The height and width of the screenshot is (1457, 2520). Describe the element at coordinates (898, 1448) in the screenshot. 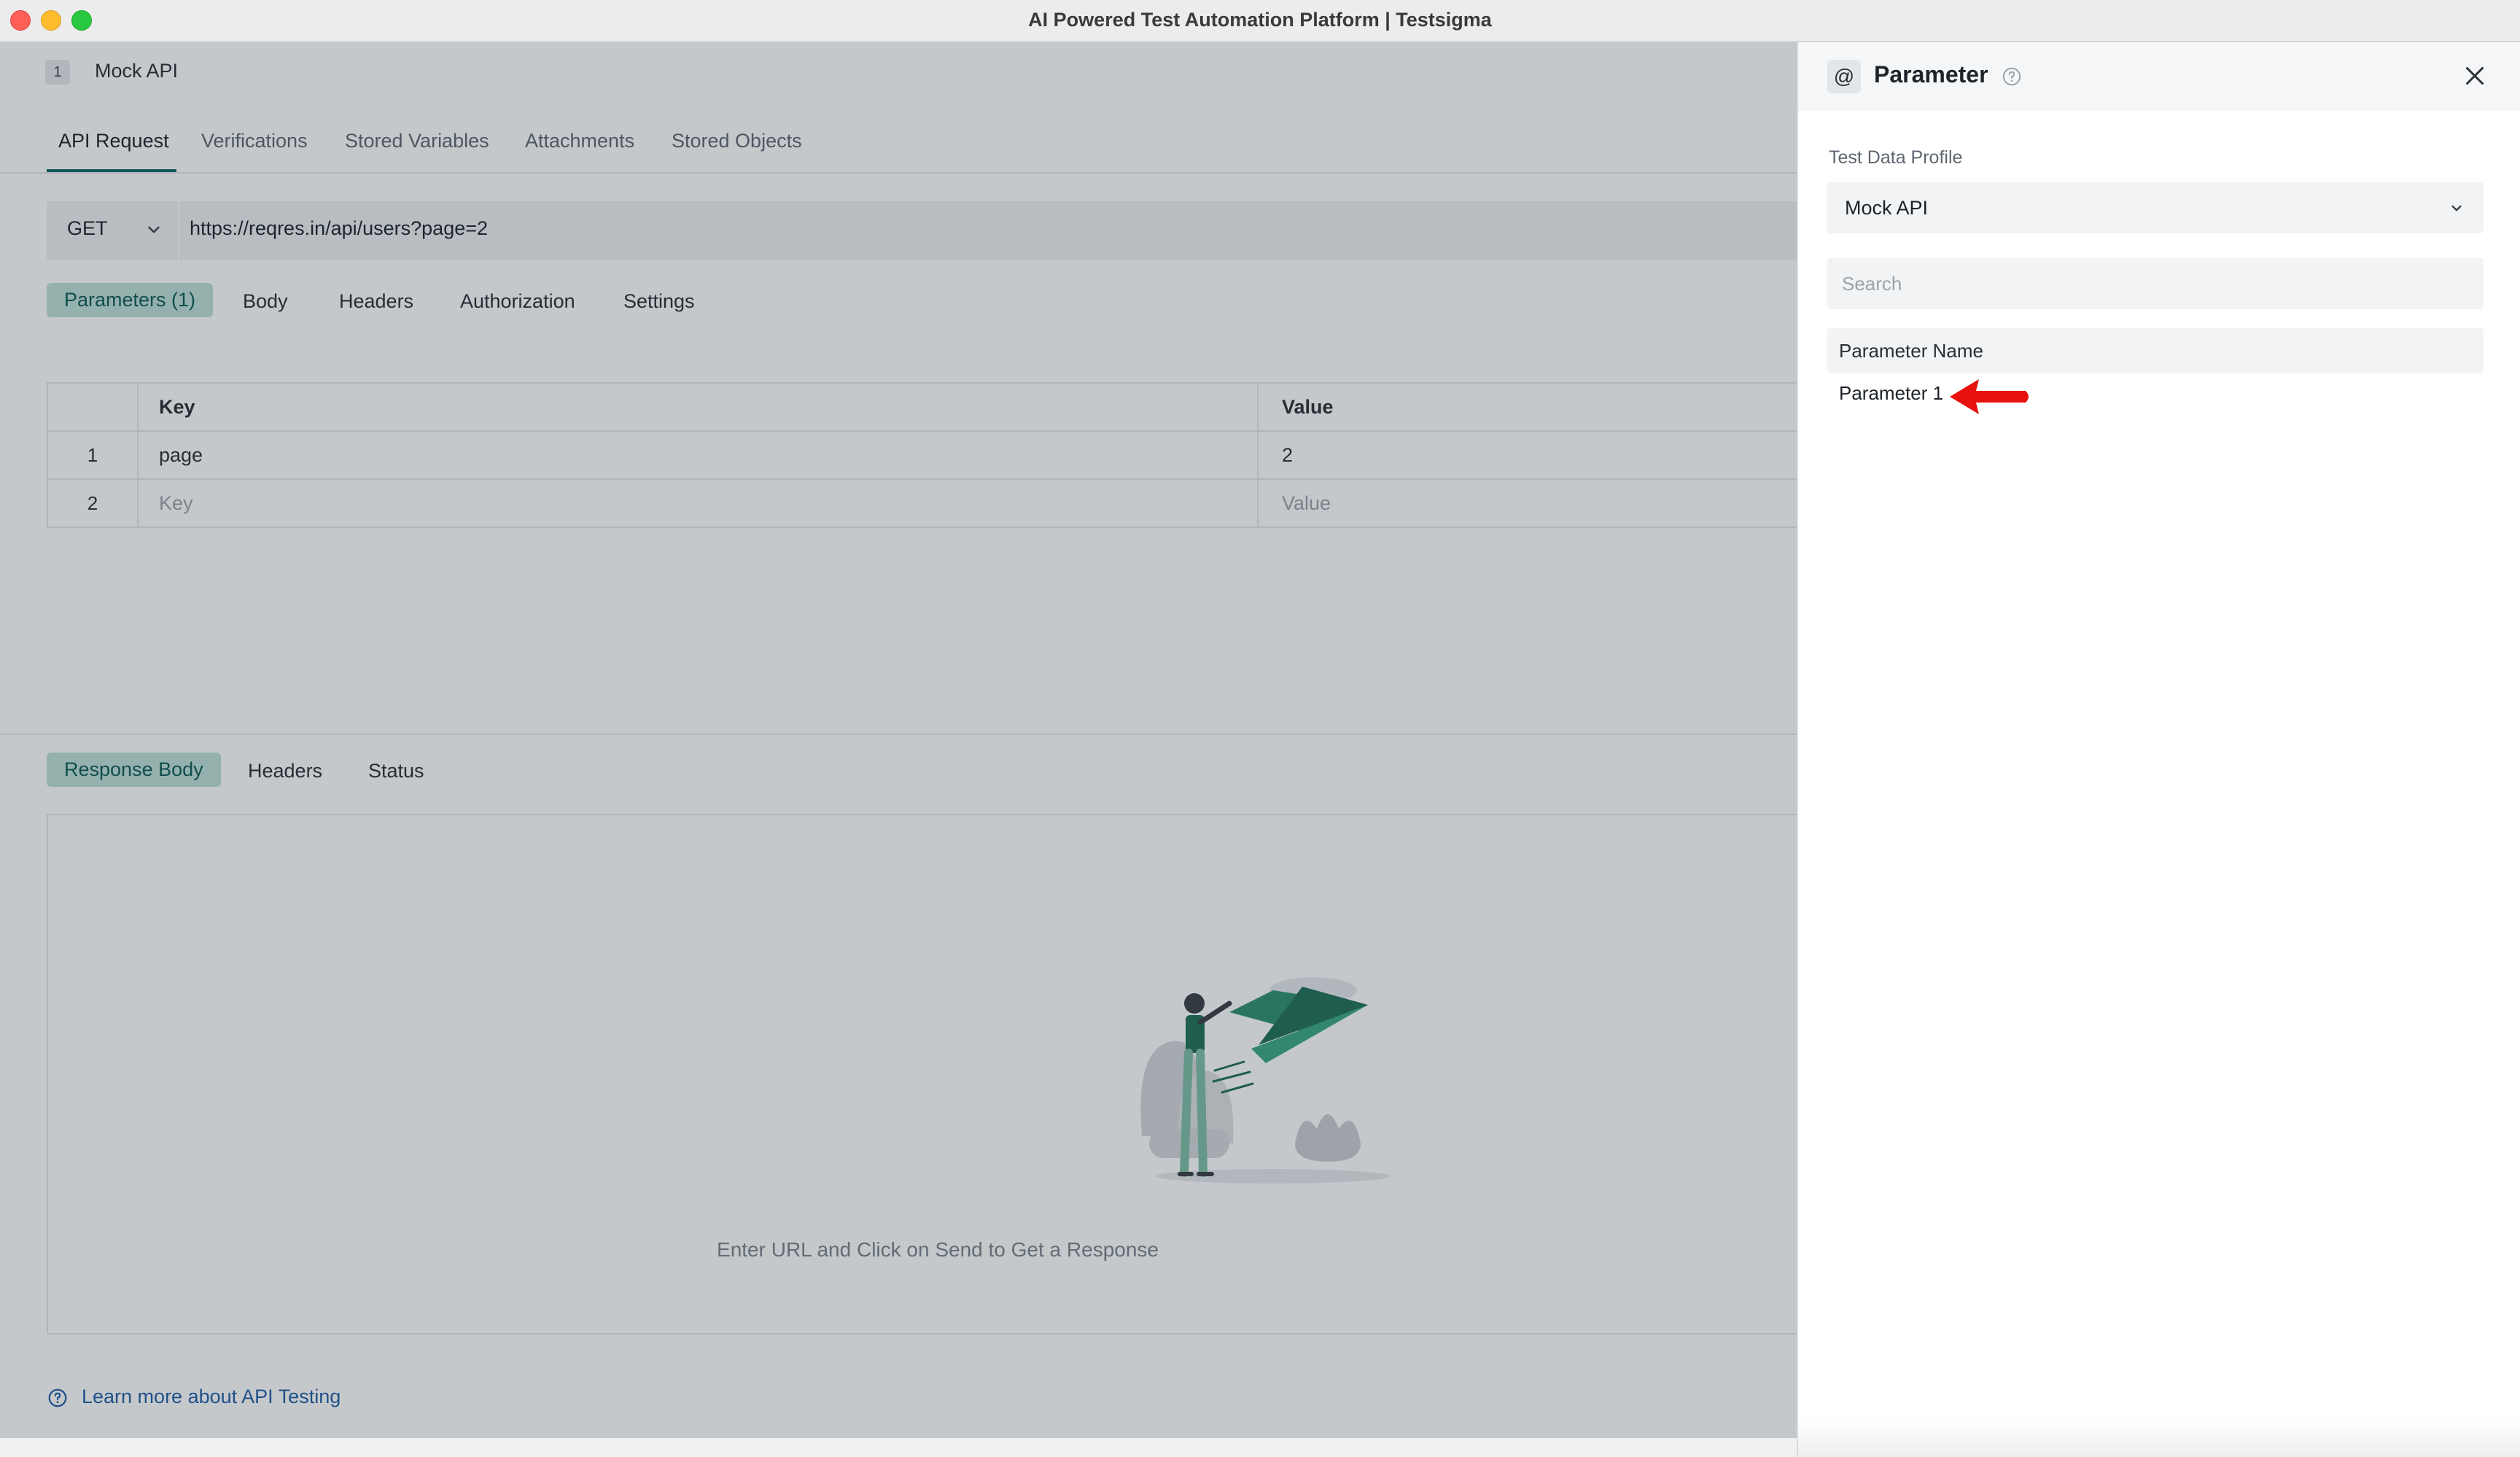

I see `bottom-strip` at that location.